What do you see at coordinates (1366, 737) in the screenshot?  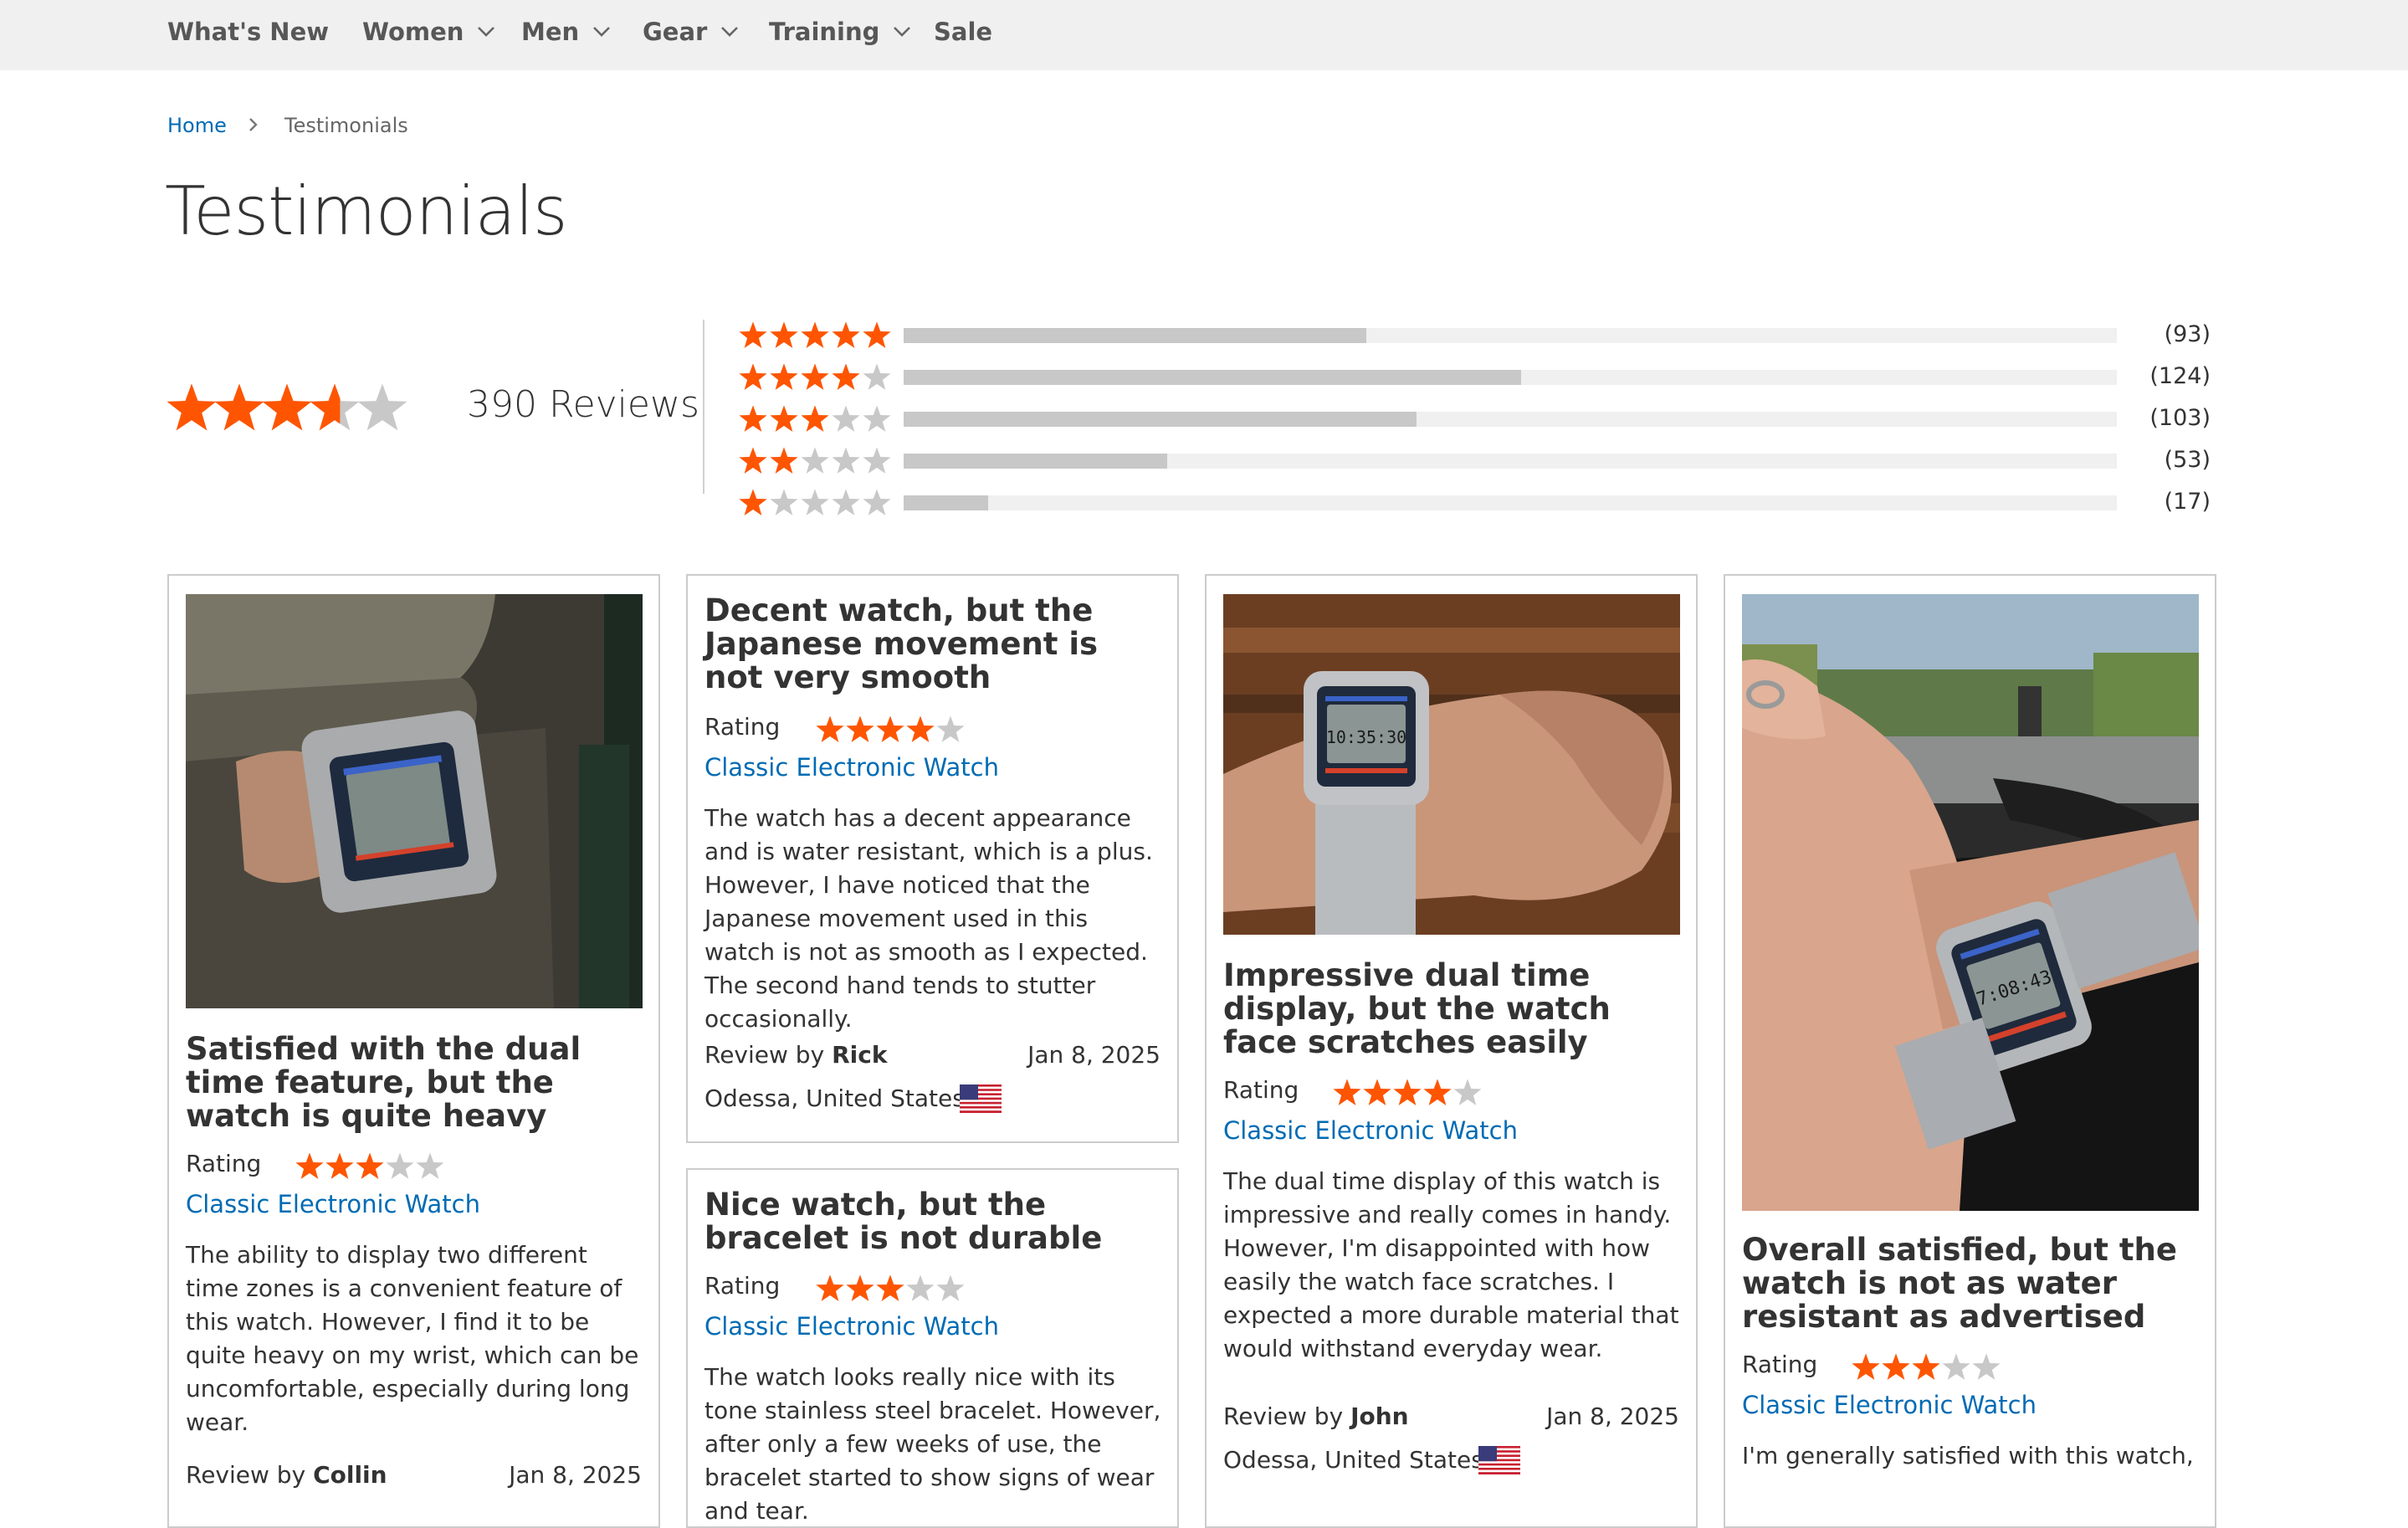 I see `watch-display-time: 10:35:30` at bounding box center [1366, 737].